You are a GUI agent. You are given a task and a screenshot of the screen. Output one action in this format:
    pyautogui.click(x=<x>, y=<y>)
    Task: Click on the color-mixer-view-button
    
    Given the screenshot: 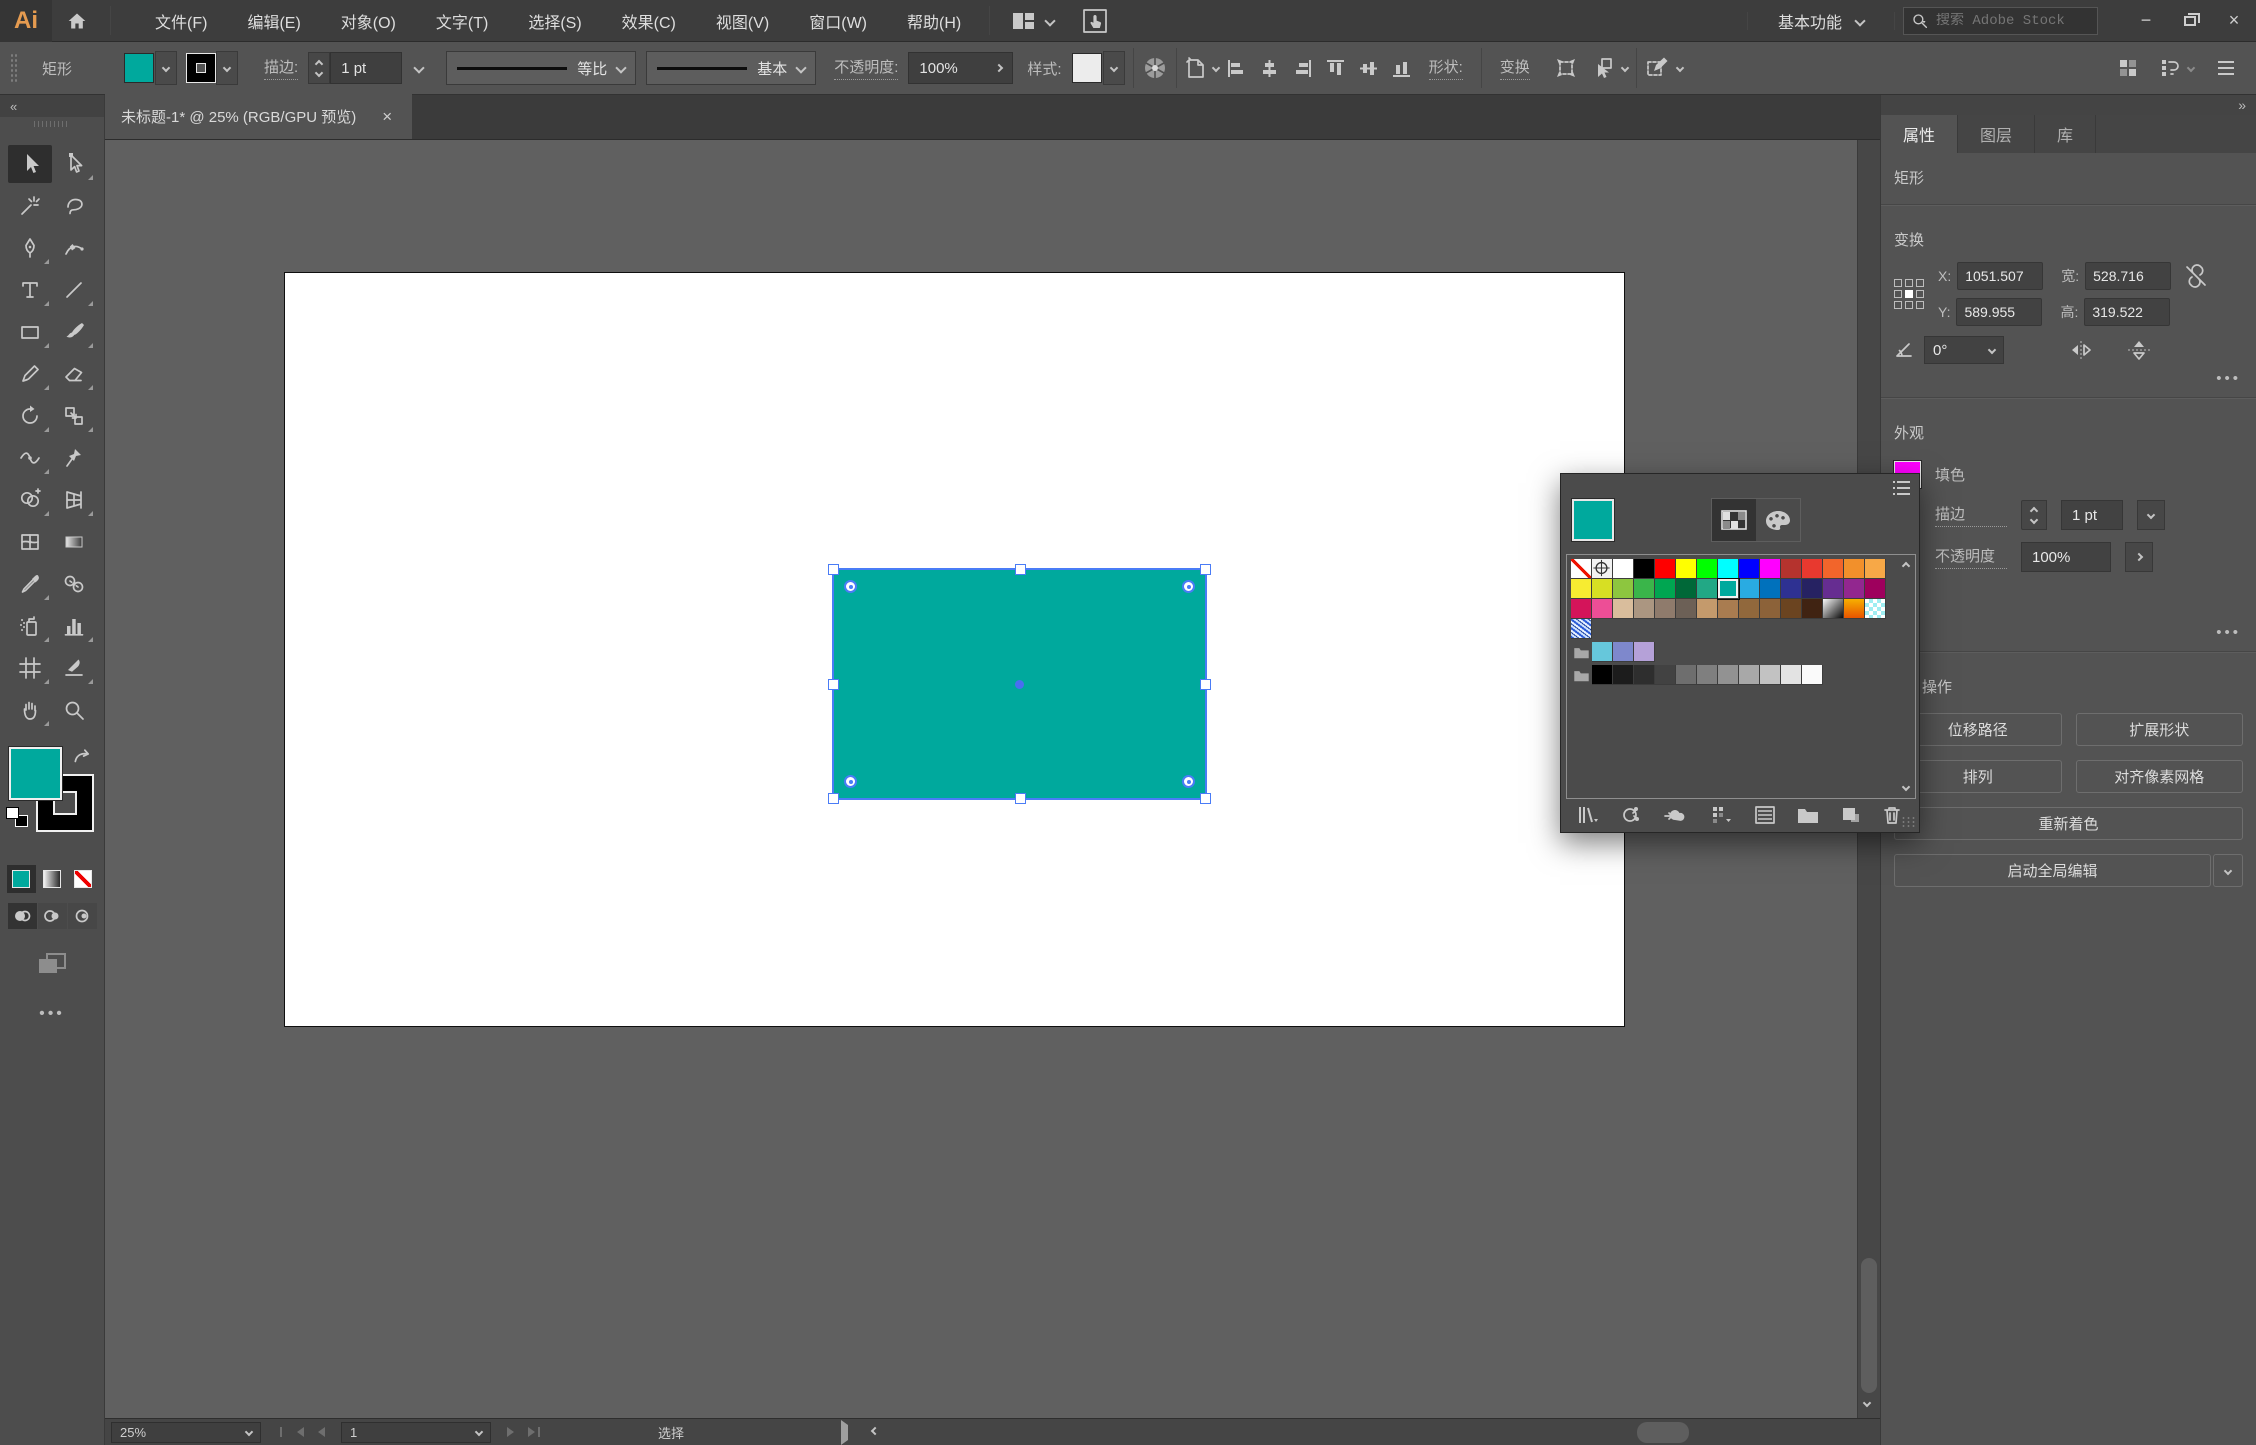 What is the action you would take?
    pyautogui.click(x=1778, y=520)
    